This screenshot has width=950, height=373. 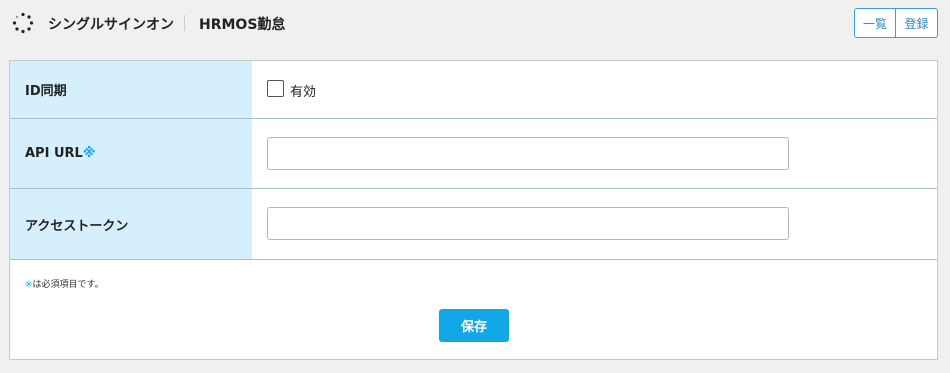 What do you see at coordinates (528, 223) in the screenshot?
I see `access-token-input` at bounding box center [528, 223].